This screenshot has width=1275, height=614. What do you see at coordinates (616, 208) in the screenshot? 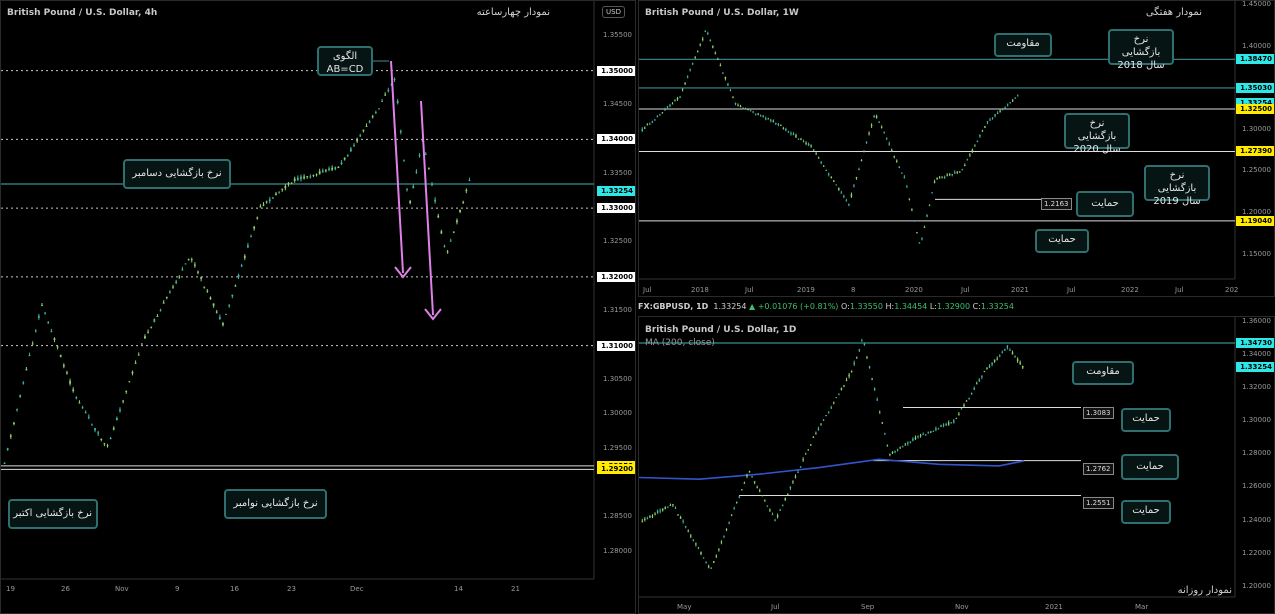
I see `y-axis-label: 1.33000` at bounding box center [616, 208].